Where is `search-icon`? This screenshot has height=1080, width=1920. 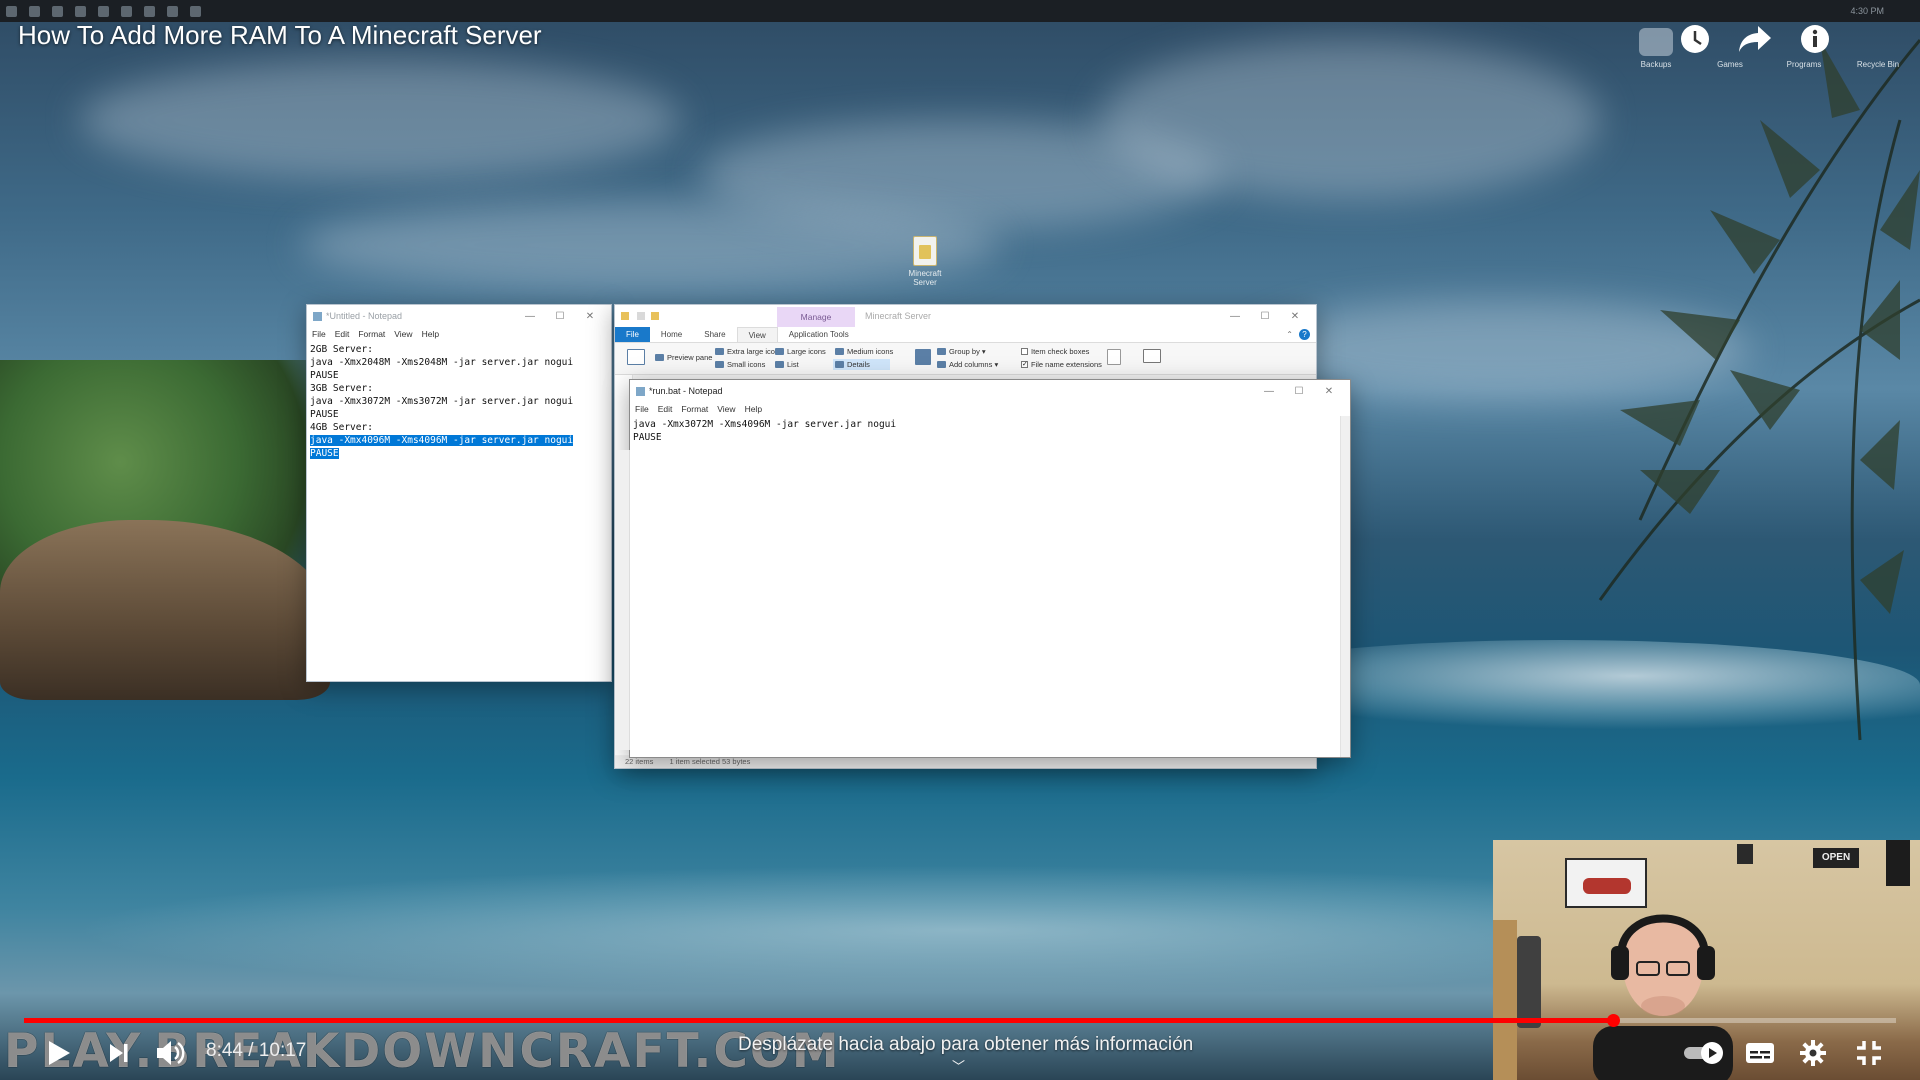
search-icon is located at coordinates (34, 11).